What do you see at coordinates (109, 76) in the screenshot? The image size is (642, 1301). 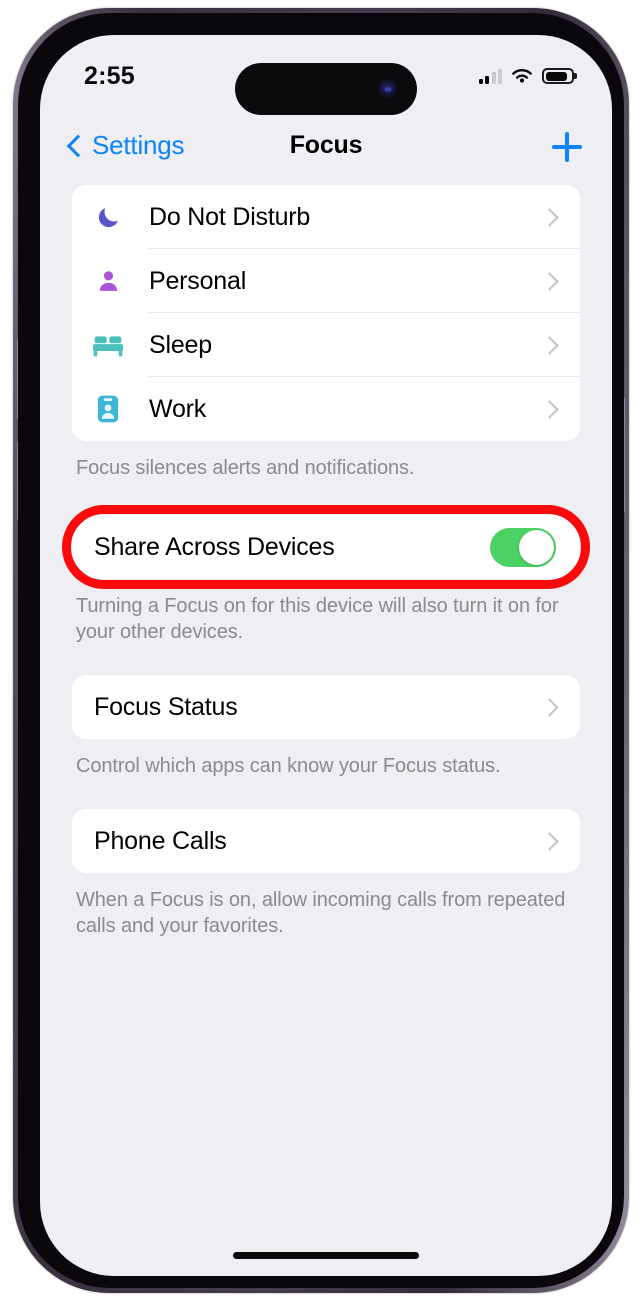 I see `status-time: 2:55` at bounding box center [109, 76].